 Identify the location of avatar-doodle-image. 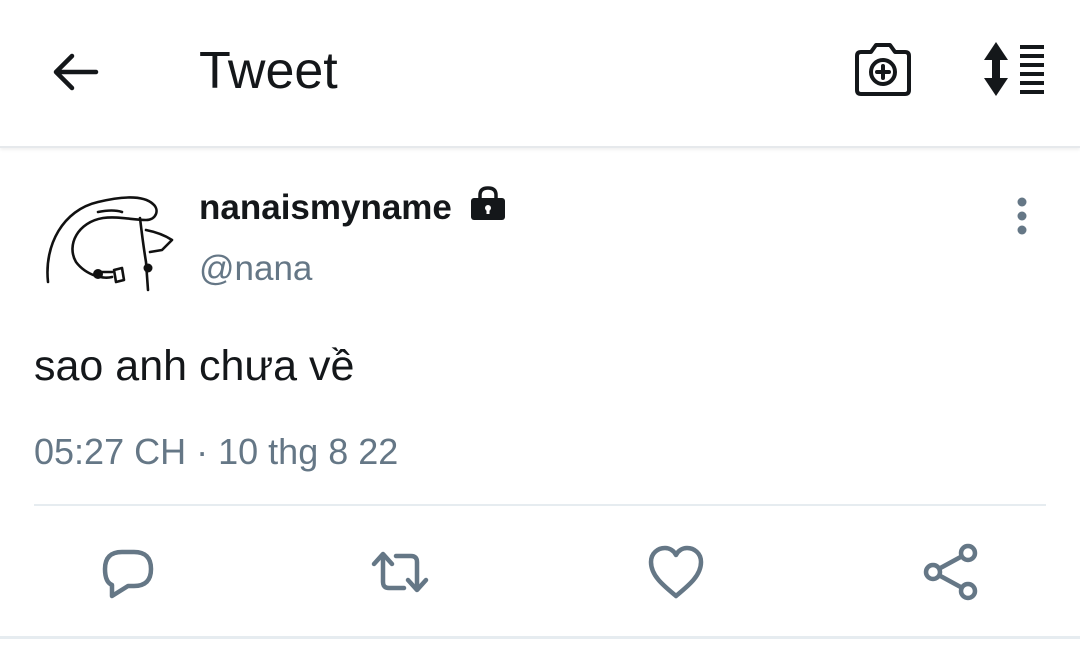
(110, 244).